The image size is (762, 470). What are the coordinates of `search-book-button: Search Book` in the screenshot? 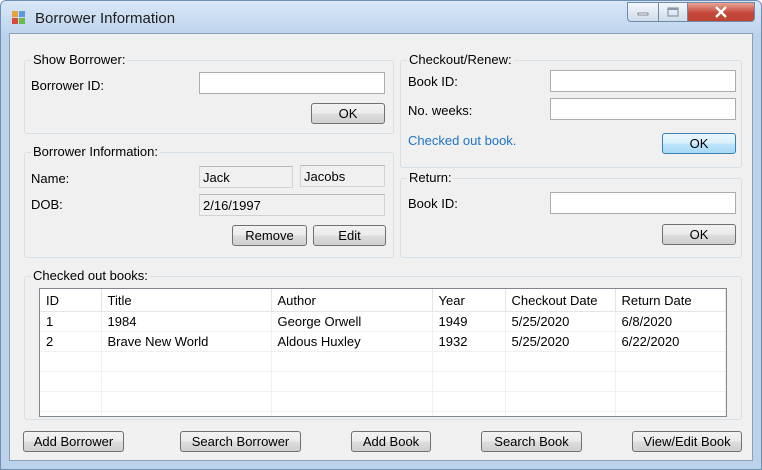 It's located at (531, 441).